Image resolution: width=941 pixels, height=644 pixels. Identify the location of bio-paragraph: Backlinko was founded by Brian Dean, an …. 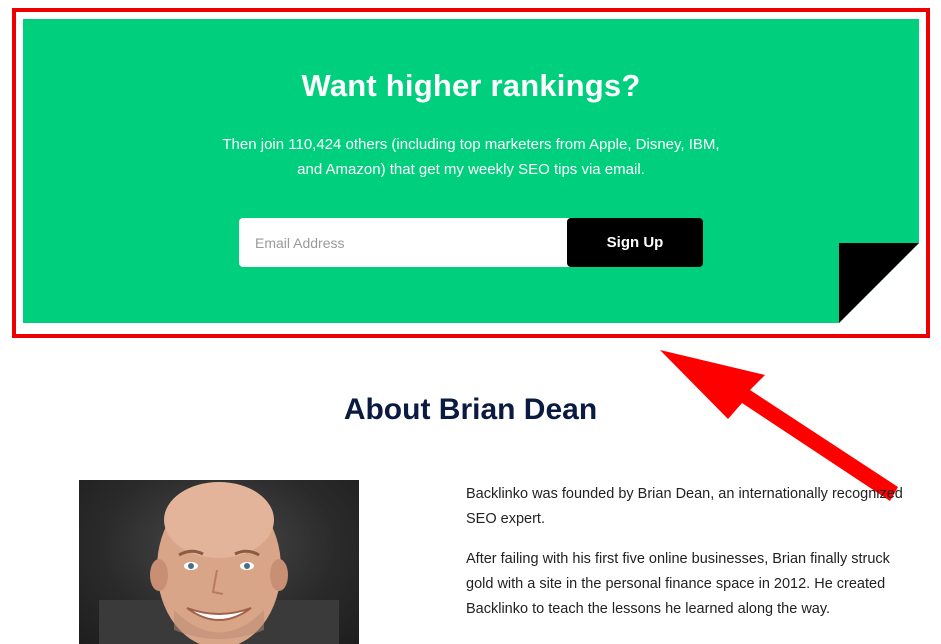
(684, 506).